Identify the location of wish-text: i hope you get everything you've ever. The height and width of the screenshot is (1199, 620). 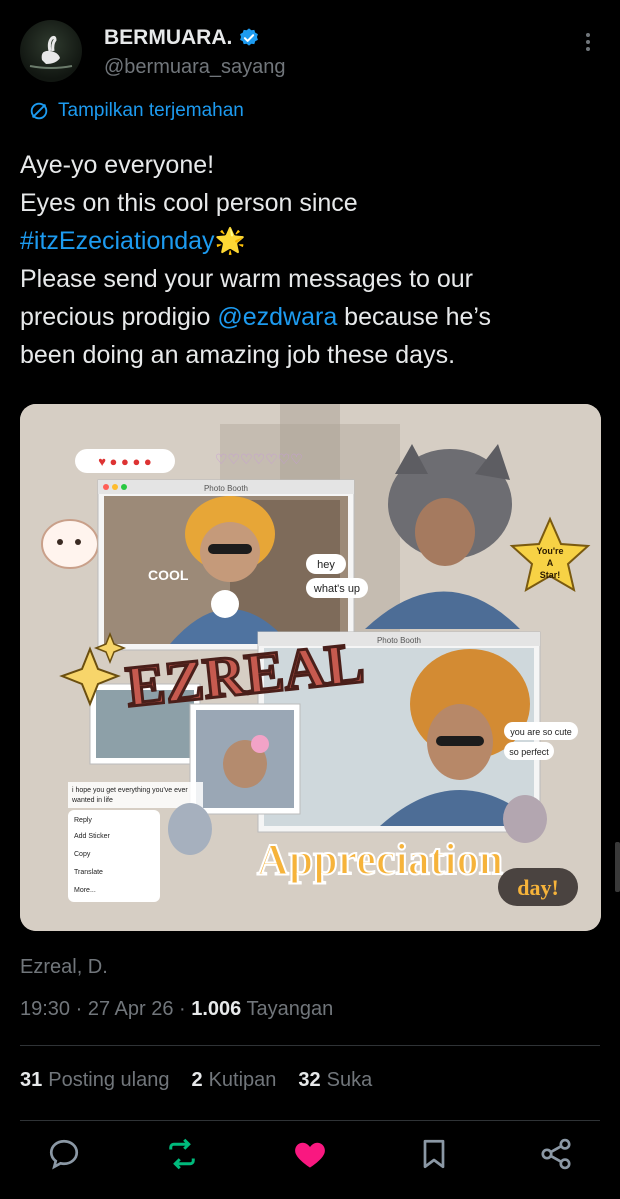
(130, 790).